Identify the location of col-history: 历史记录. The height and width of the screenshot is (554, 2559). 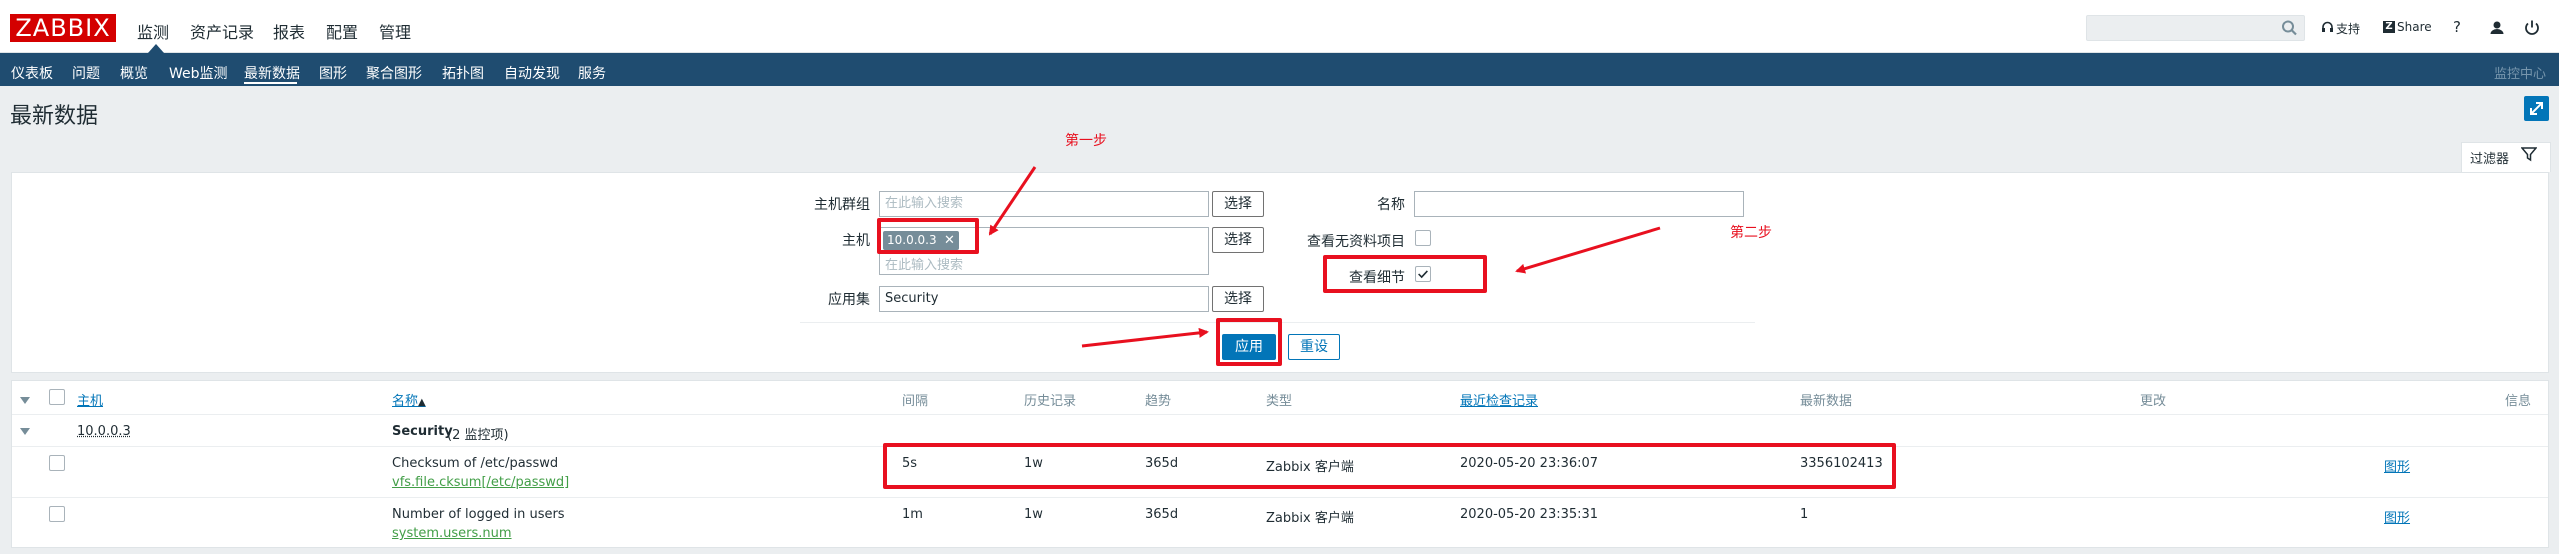
(1050, 401).